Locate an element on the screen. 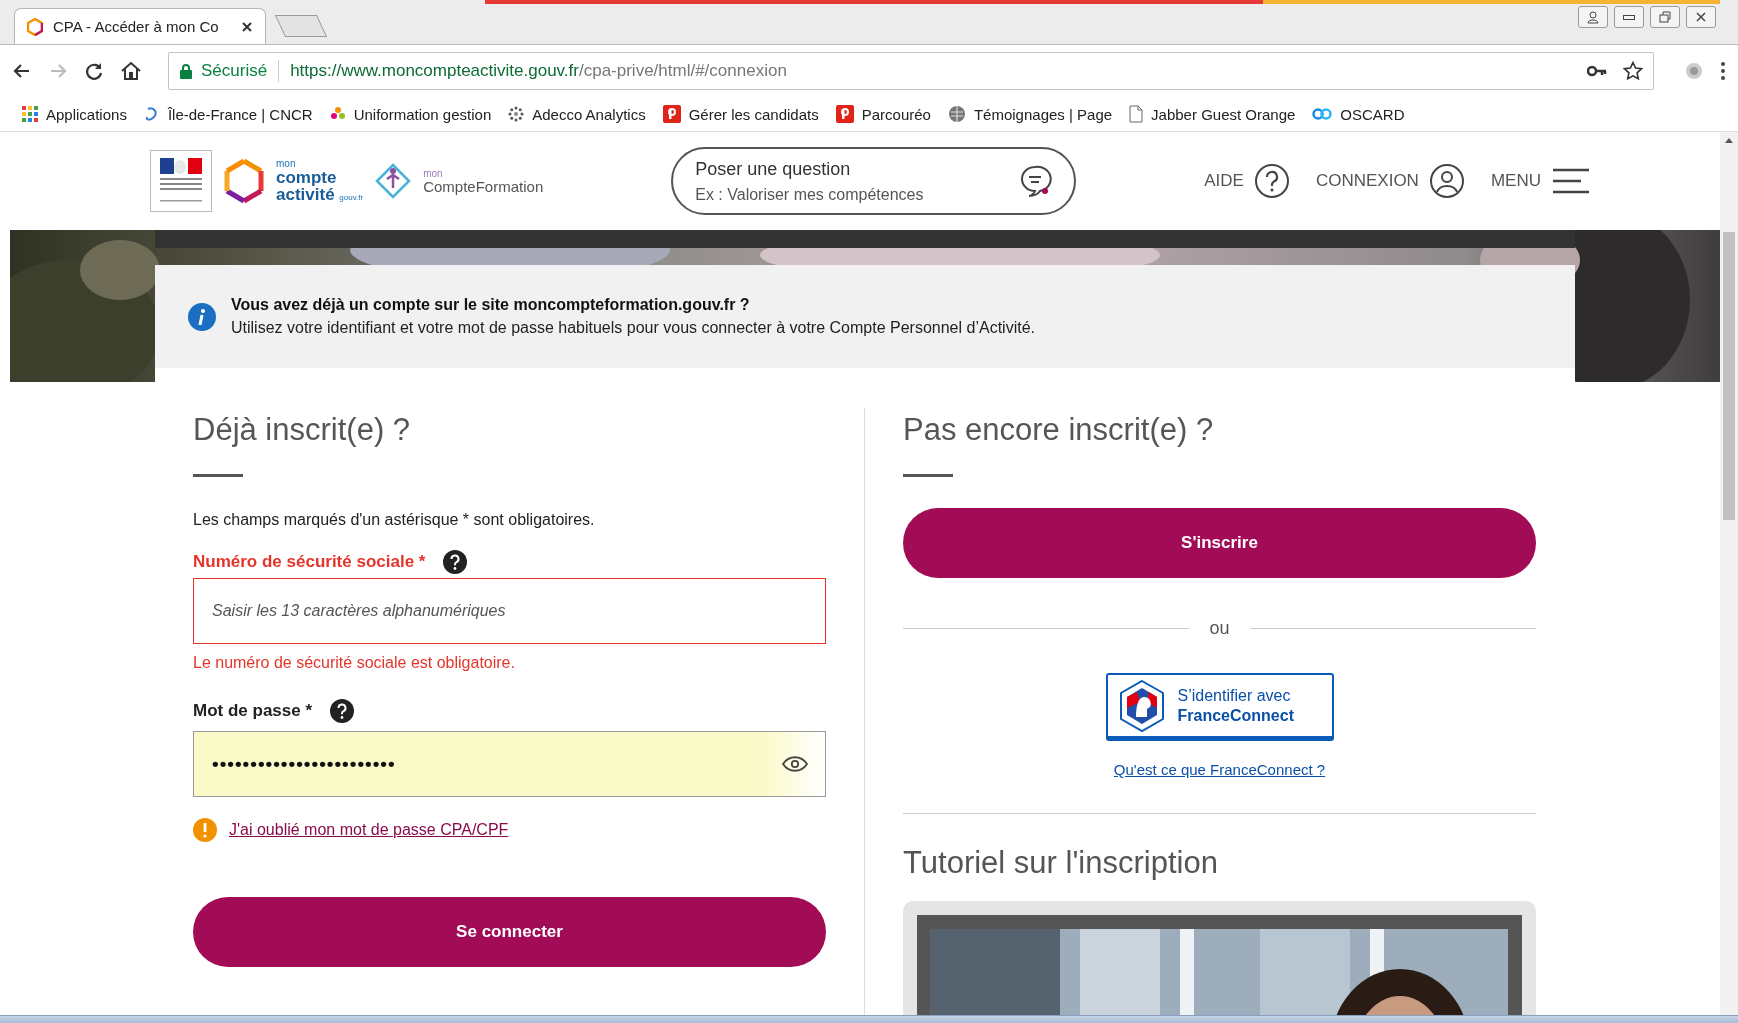 This screenshot has width=1738, height=1023. info-title: Vous avez déjà un compte sur le site moncompteformation.gouv.fr ? is located at coordinates (491, 305).